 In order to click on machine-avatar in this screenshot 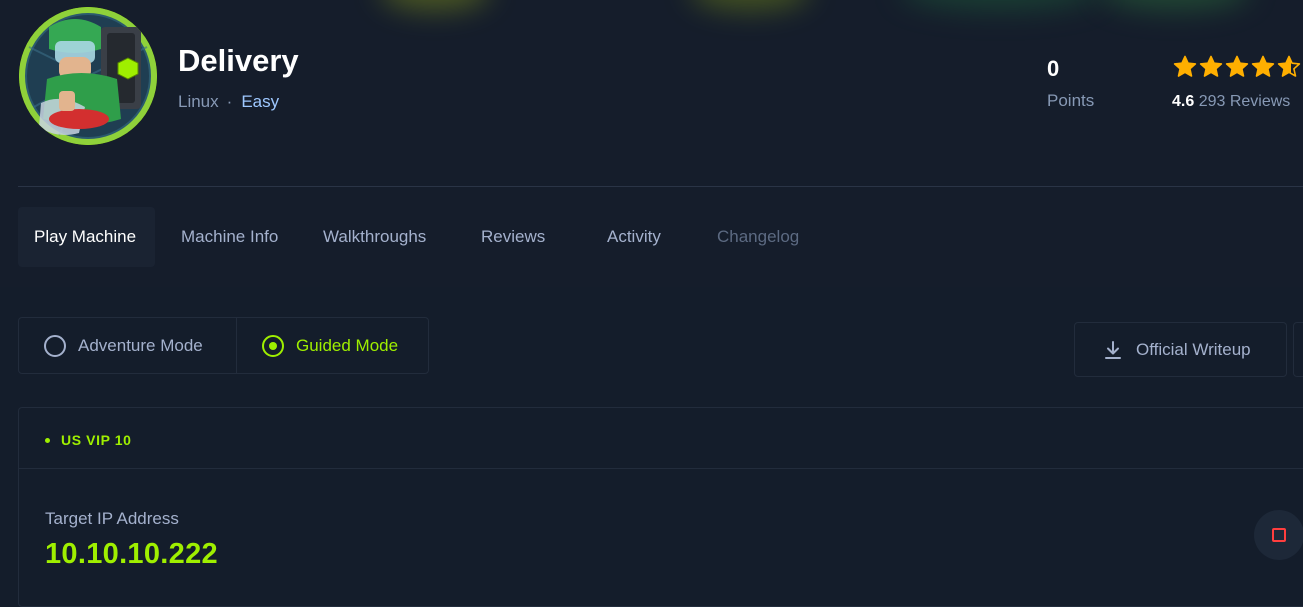, I will do `click(88, 76)`.